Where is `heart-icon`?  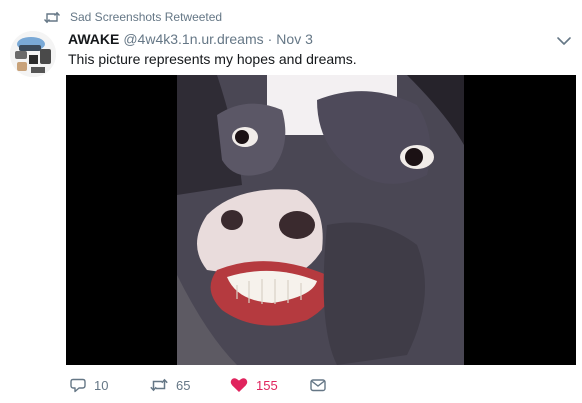
heart-icon is located at coordinates (239, 385).